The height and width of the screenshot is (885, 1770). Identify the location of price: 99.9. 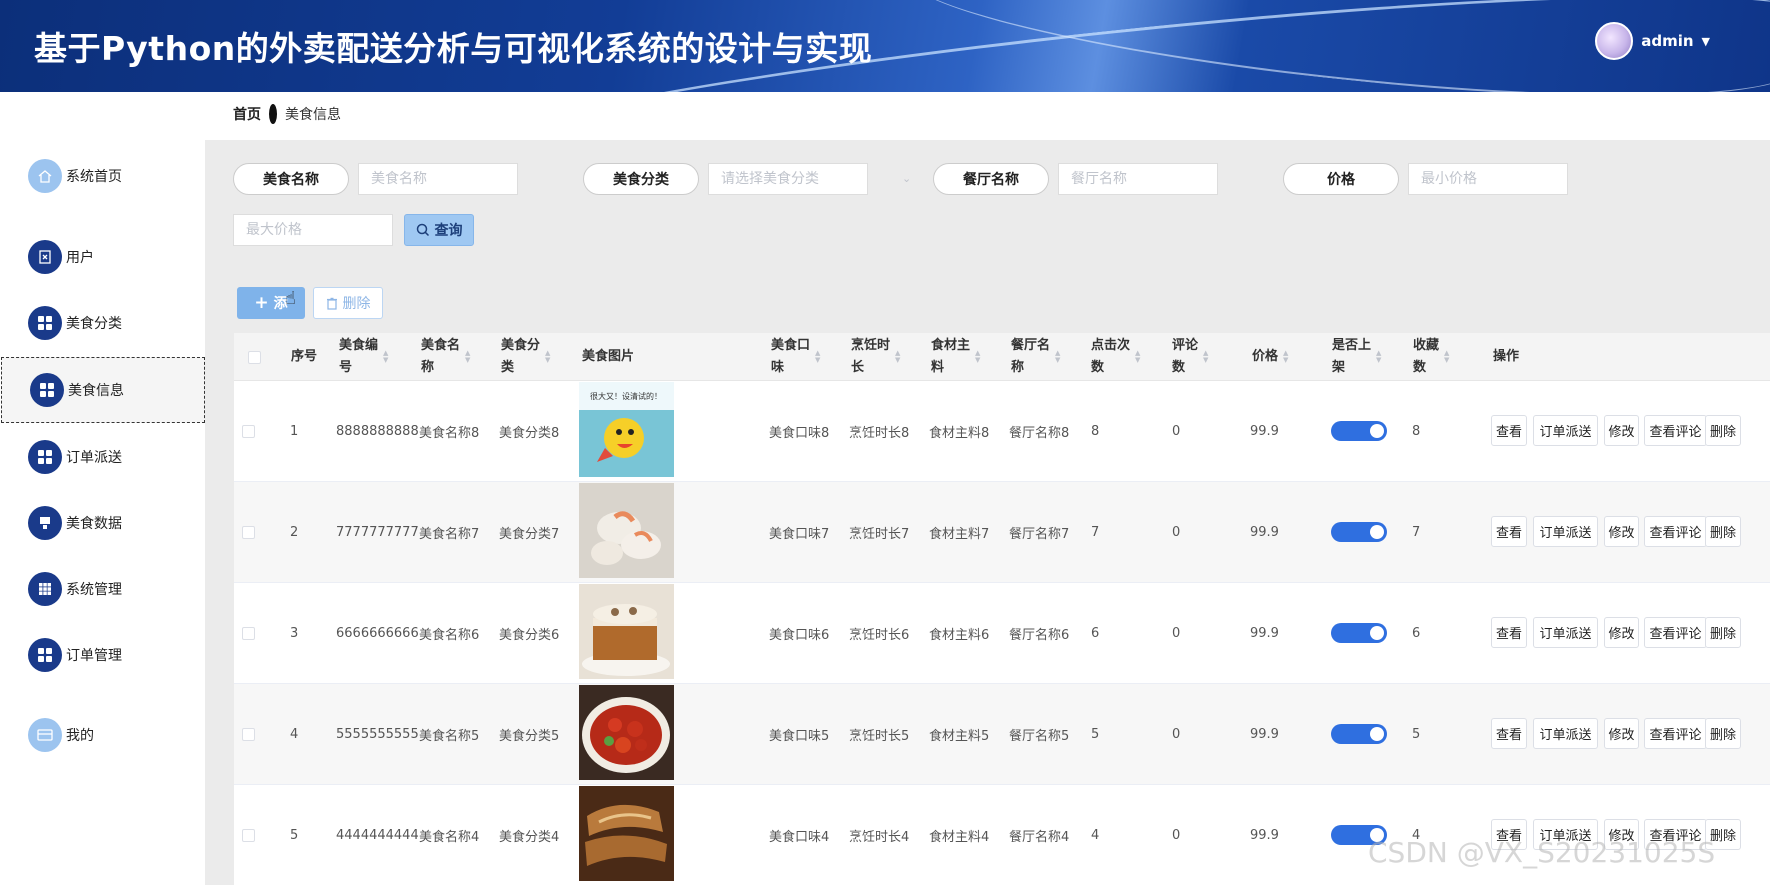
(1264, 835).